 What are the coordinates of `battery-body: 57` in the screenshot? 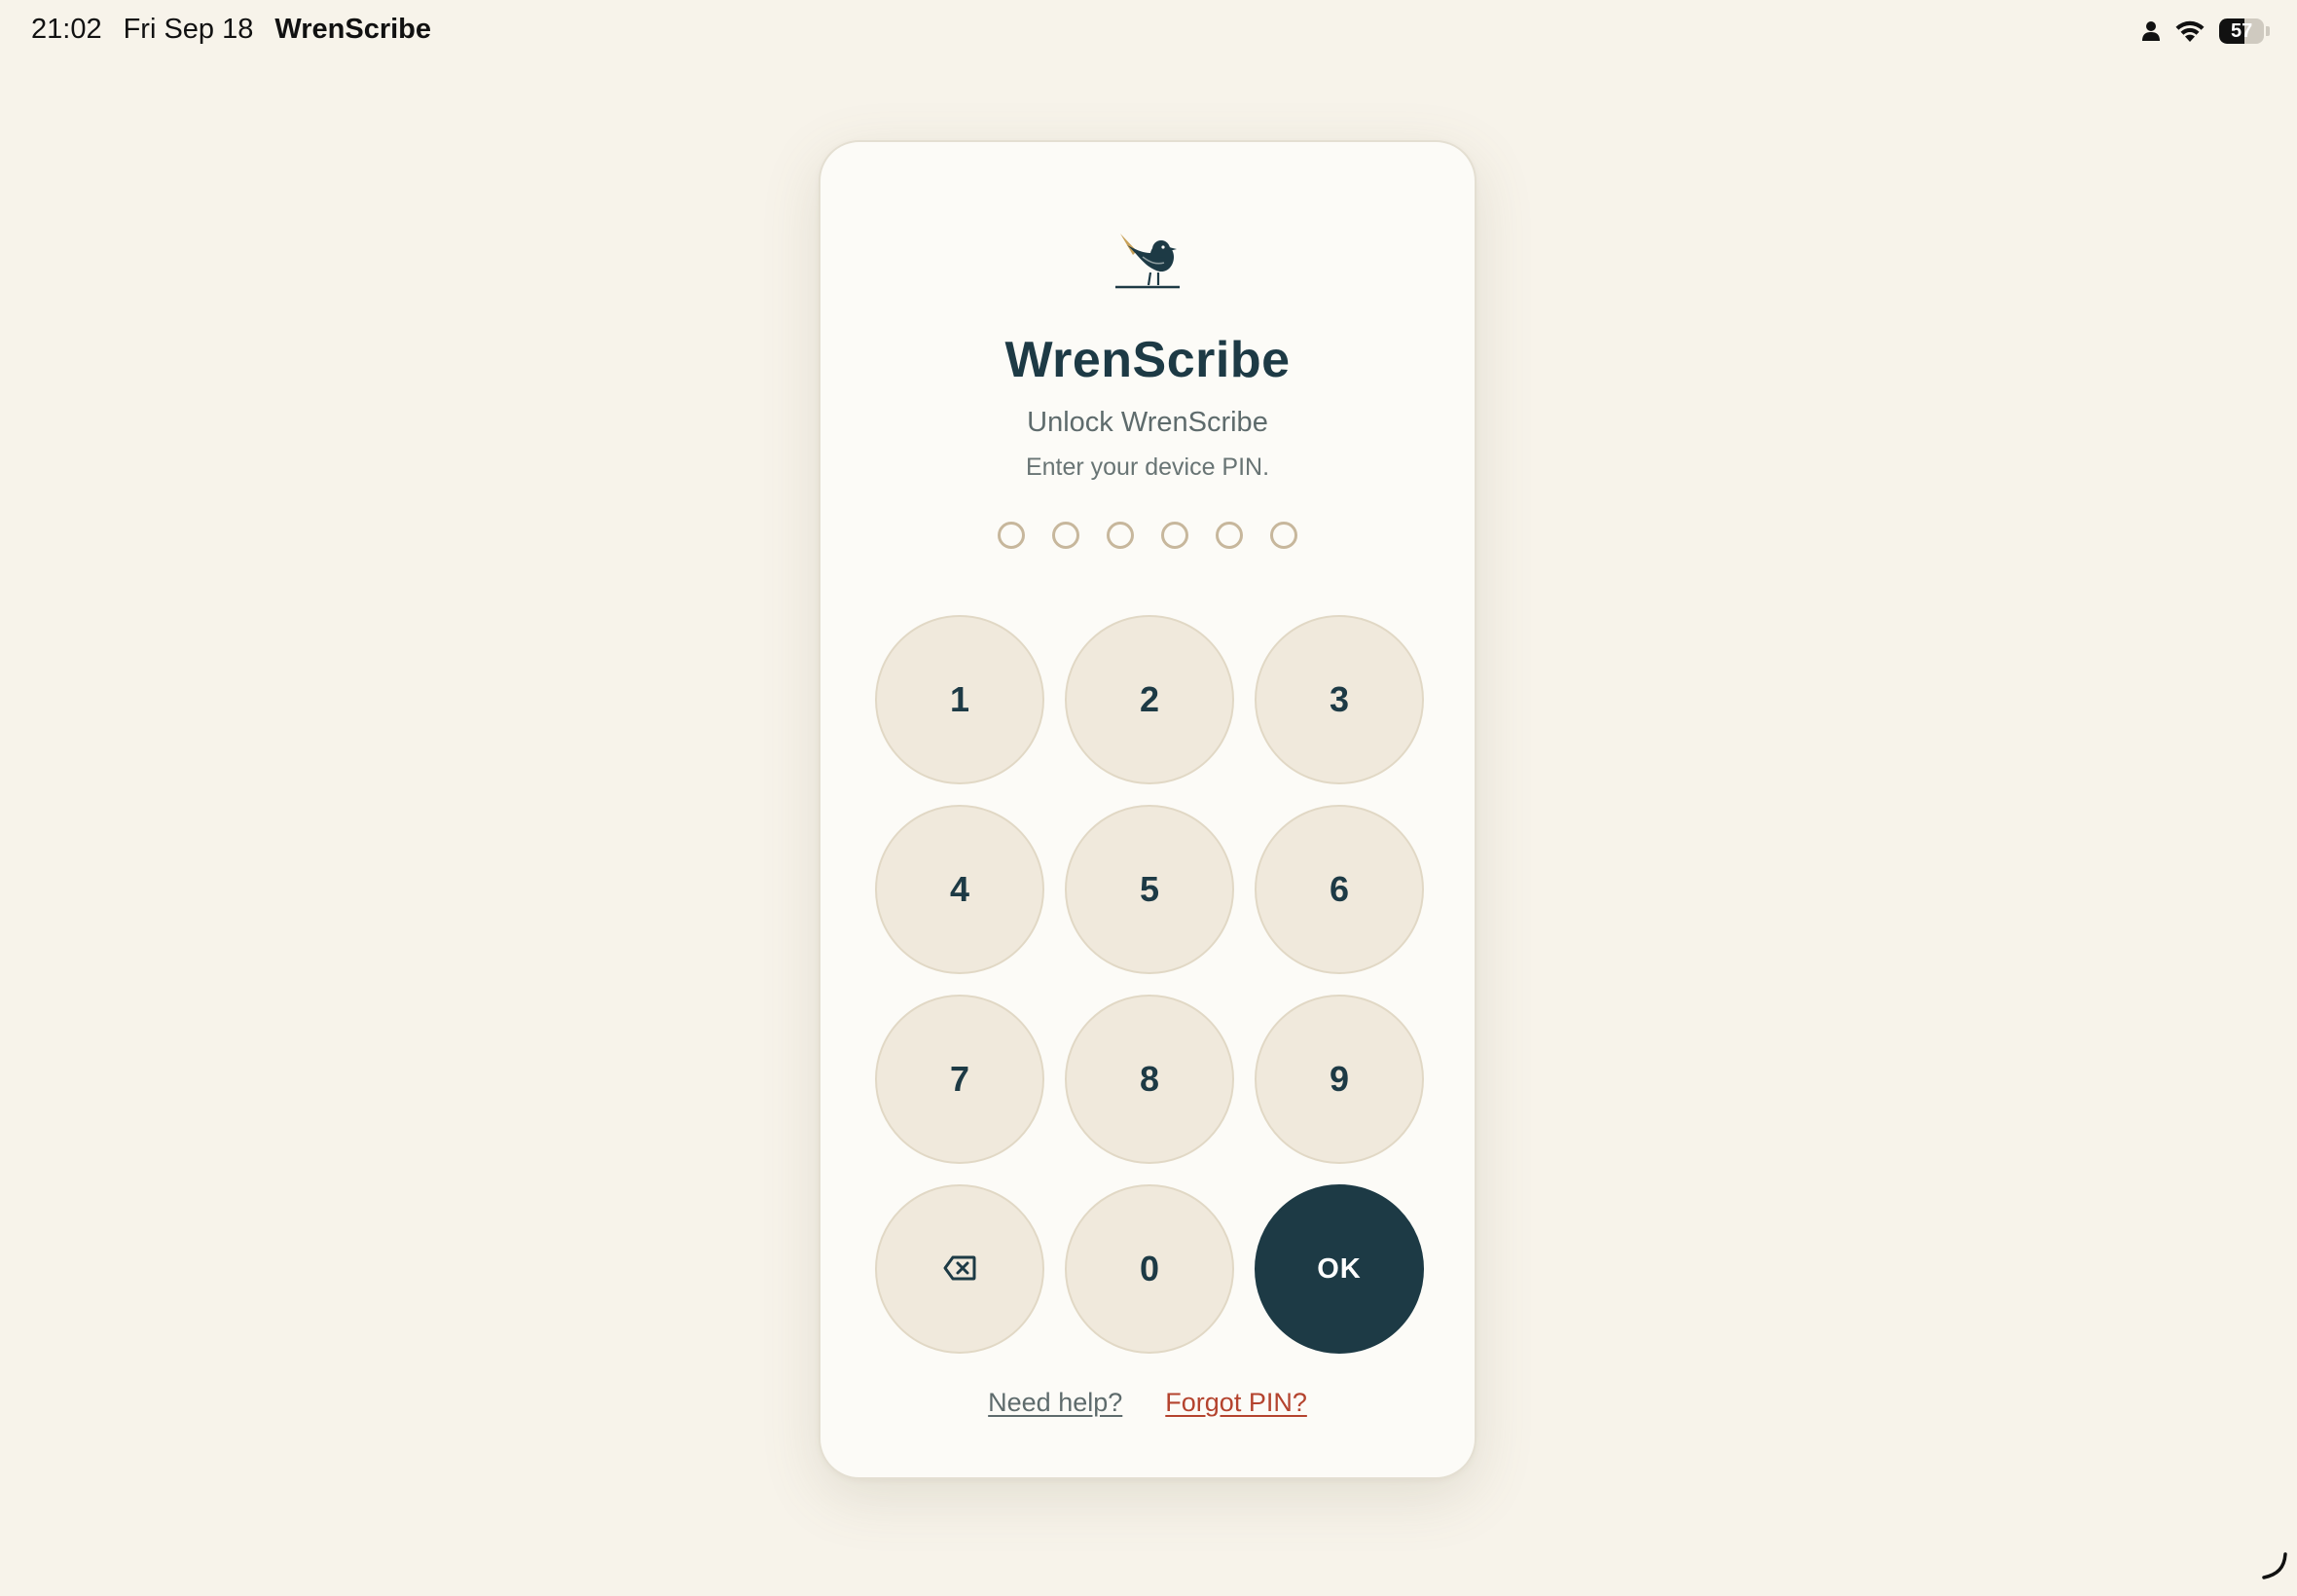 It's located at (2242, 31).